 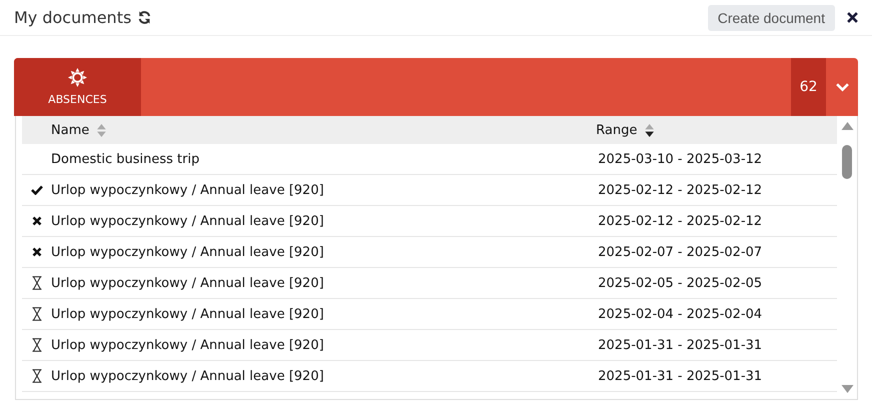 What do you see at coordinates (847, 162) in the screenshot?
I see `scrollbar-thumb` at bounding box center [847, 162].